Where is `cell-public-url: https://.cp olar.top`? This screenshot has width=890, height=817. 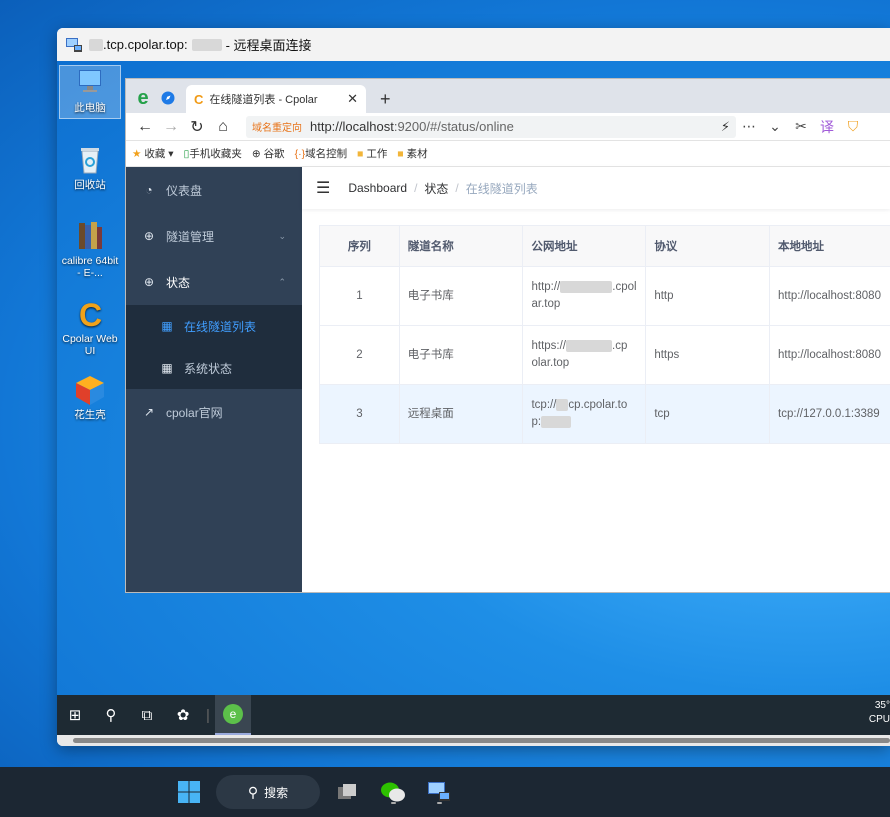
cell-public-url: https://.cp olar.top is located at coordinates (584, 355).